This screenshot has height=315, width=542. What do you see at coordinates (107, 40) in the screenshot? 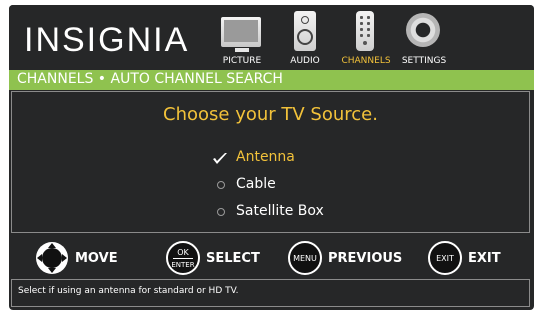
I see `insignia-logo: INSIGNIA` at bounding box center [107, 40].